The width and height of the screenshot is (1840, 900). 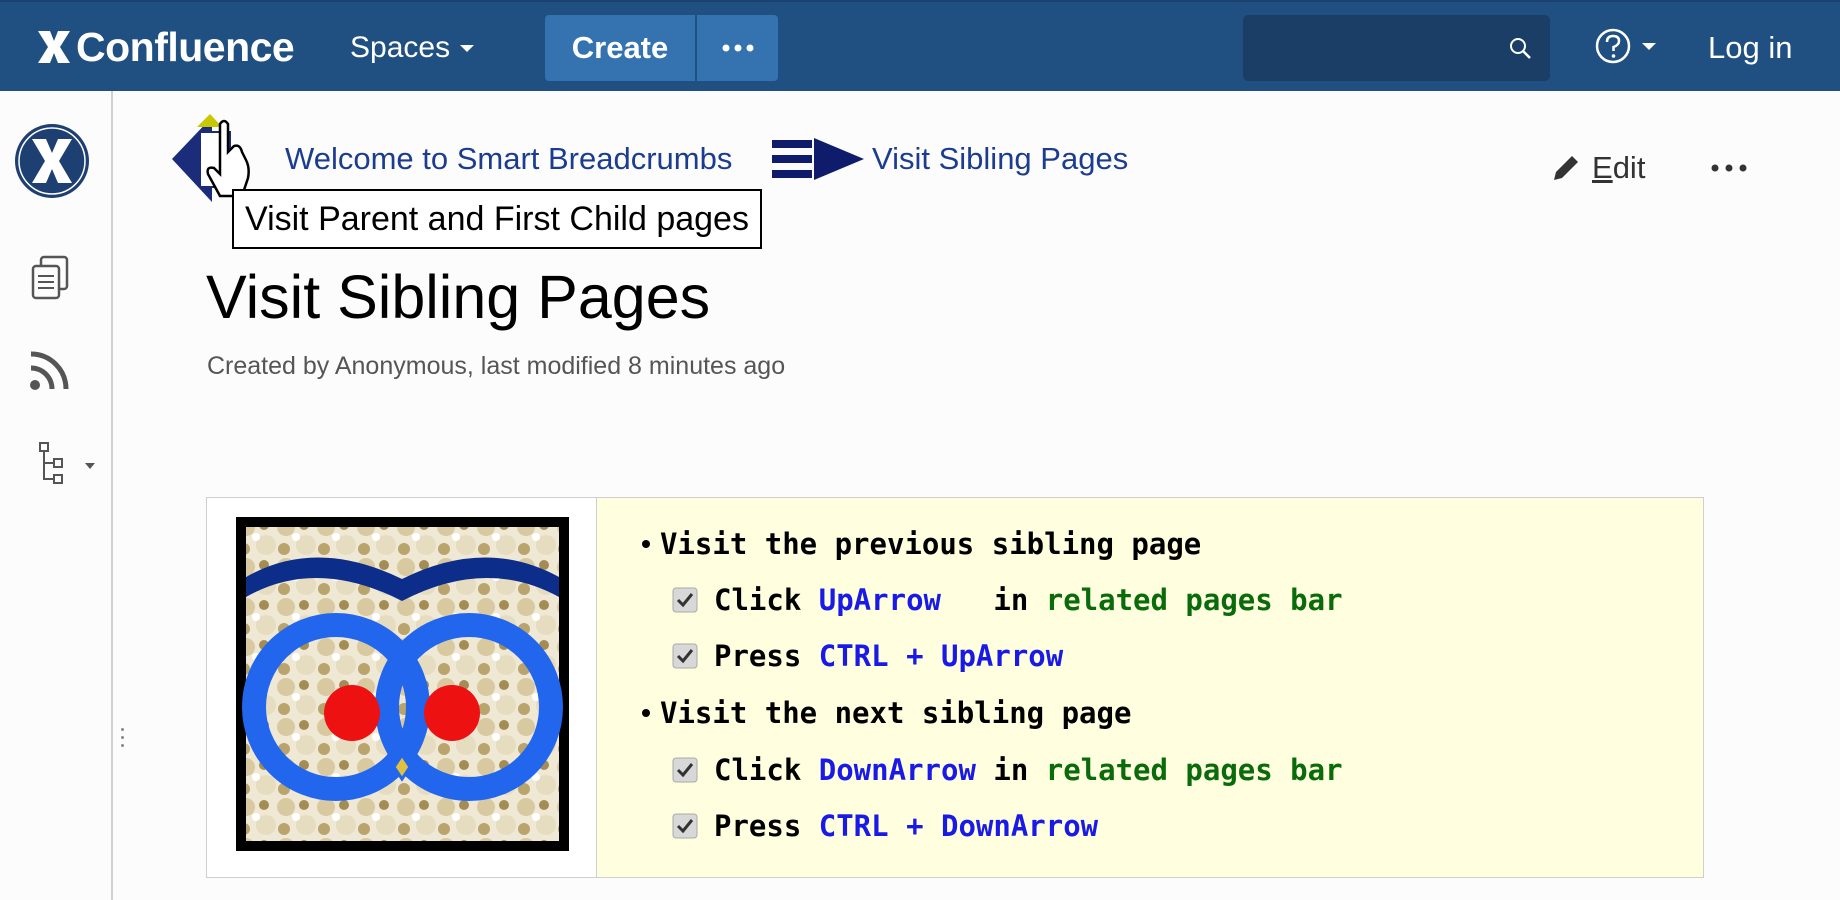 I want to click on help-menu, so click(x=1625, y=46).